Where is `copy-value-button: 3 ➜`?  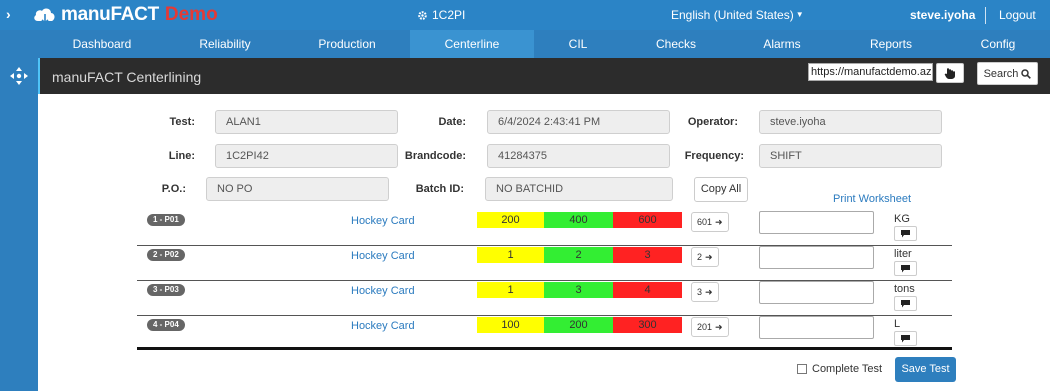
copy-value-button: 3 ➜ is located at coordinates (705, 292).